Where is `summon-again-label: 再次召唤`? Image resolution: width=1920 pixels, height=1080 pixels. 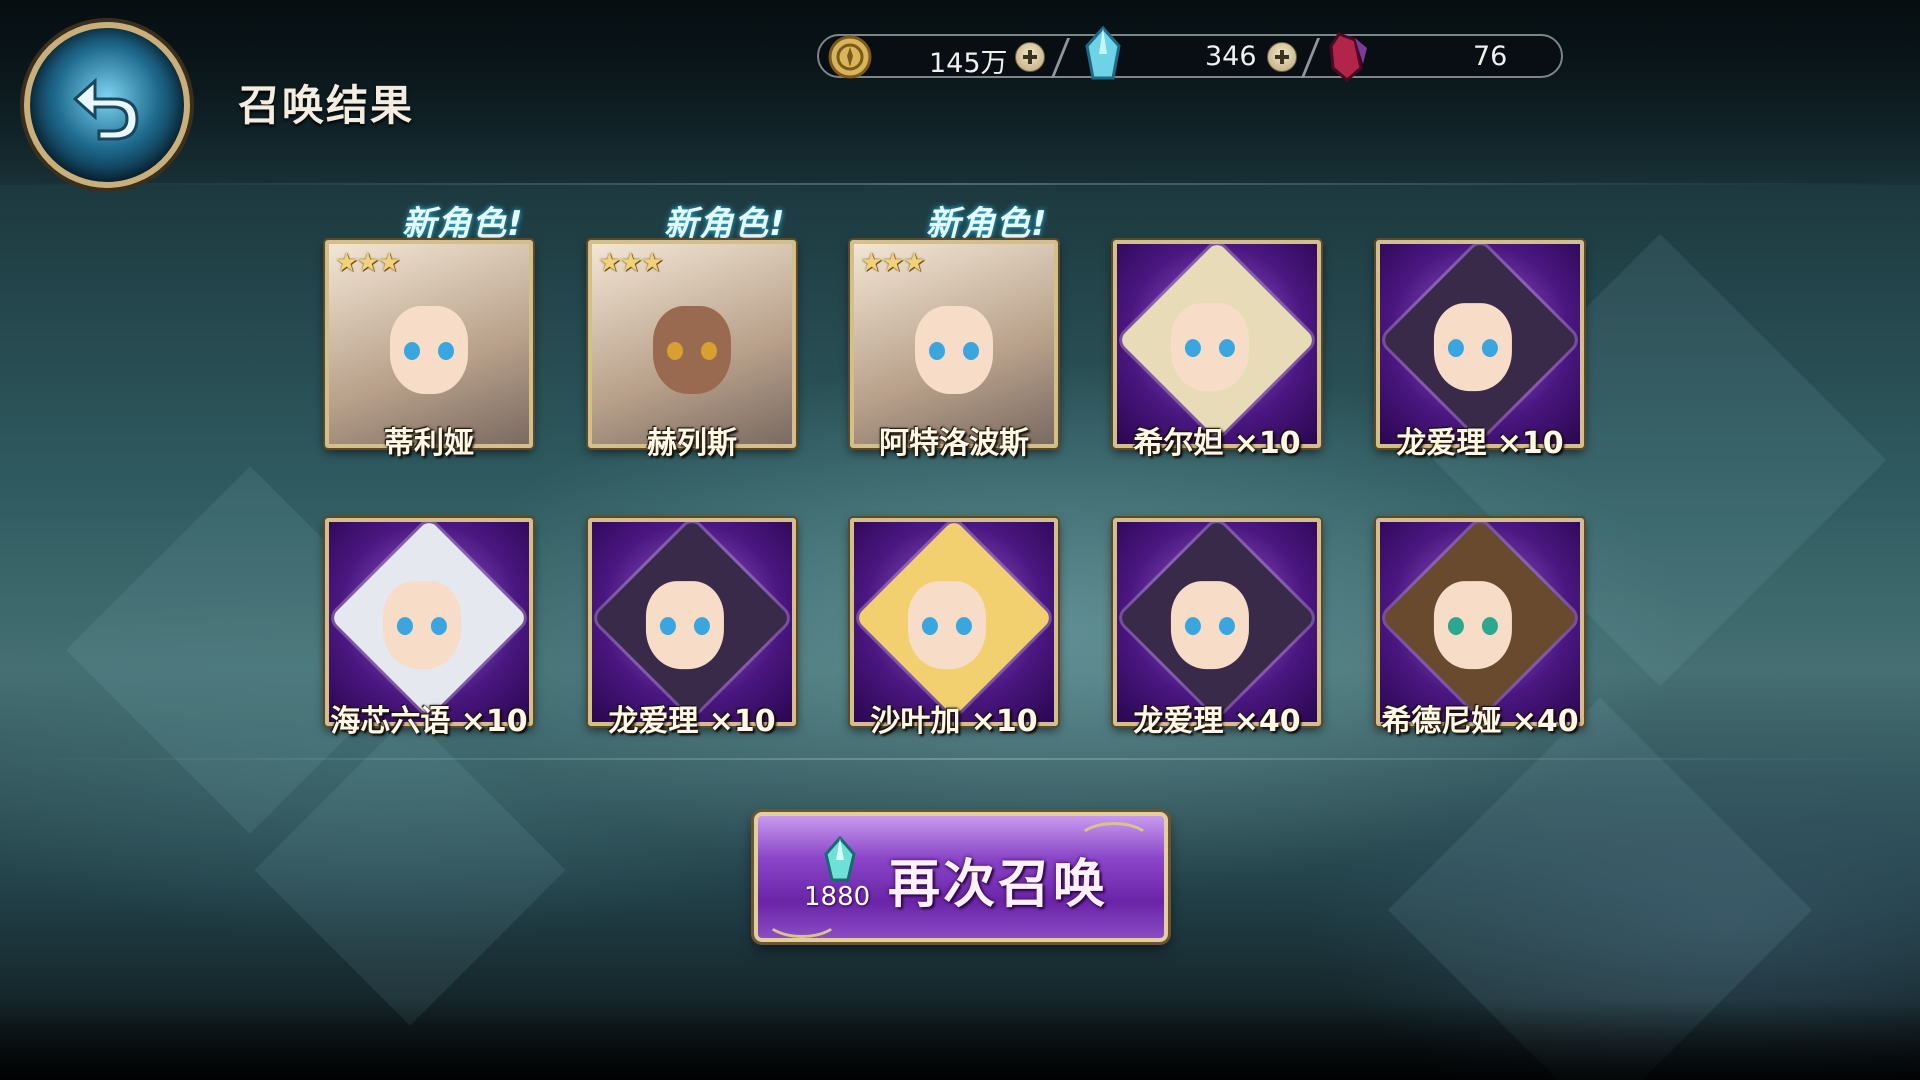
summon-again-label: 再次召唤 is located at coordinates (998, 885).